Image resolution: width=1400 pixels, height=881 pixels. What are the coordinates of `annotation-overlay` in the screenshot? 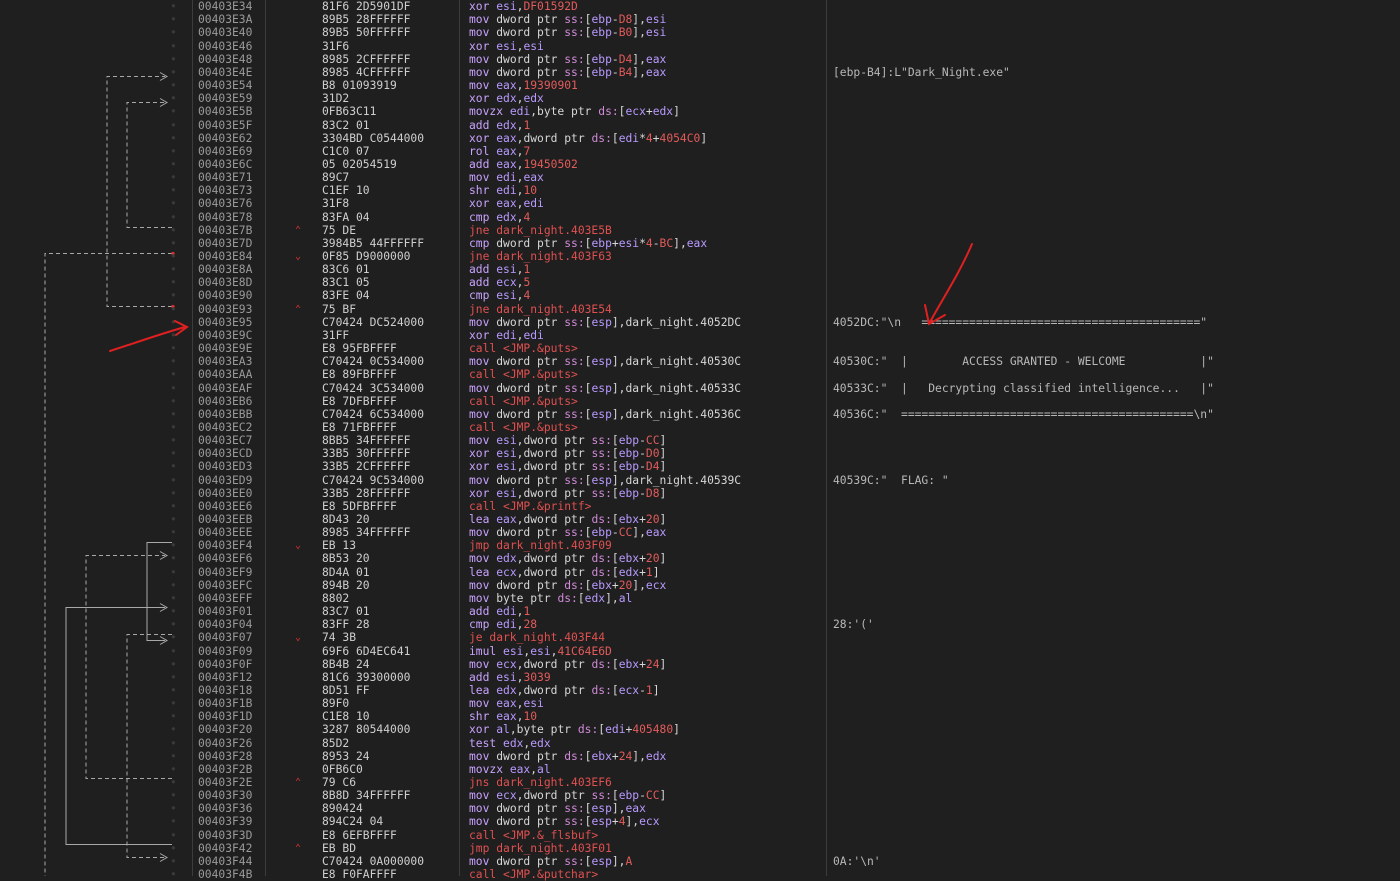 It's located at (541, 297).